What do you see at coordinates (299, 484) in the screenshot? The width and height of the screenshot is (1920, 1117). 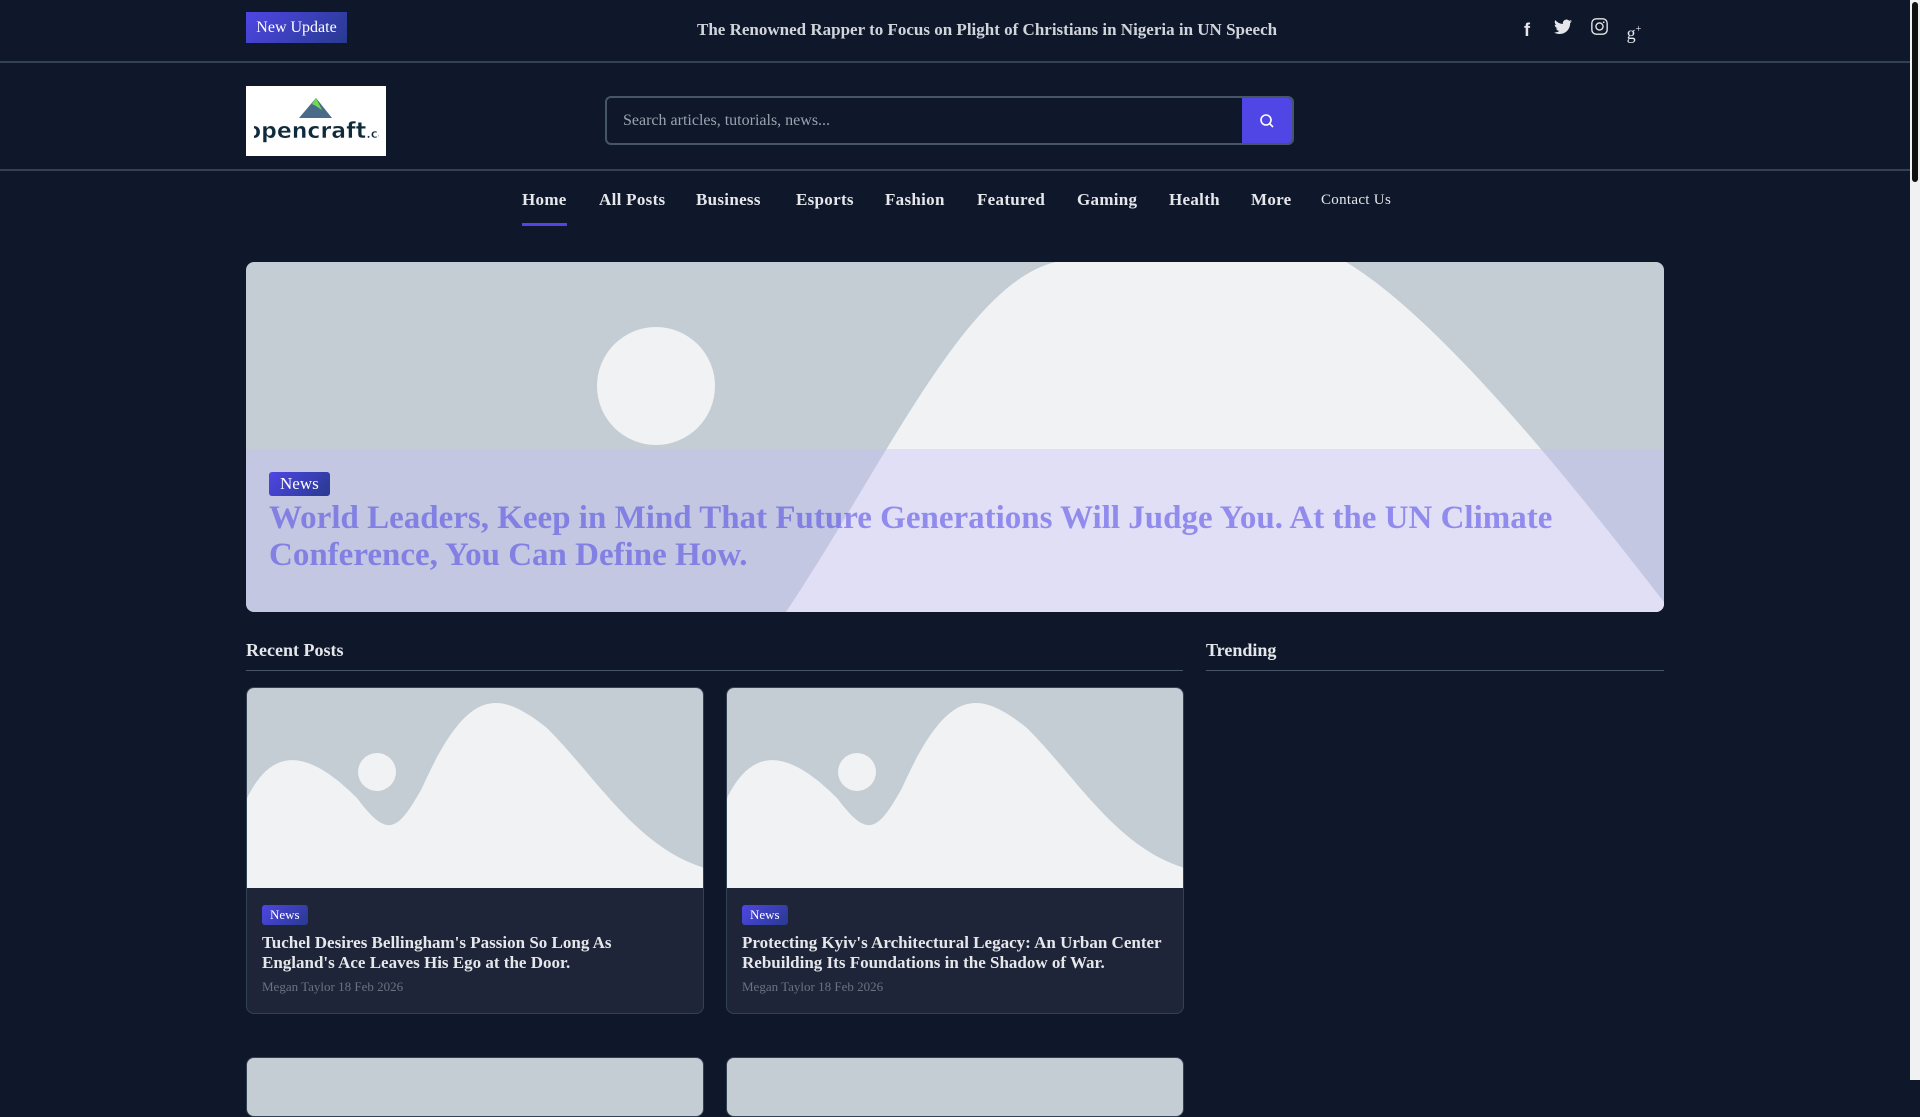 I see `hero-category-badge: News` at bounding box center [299, 484].